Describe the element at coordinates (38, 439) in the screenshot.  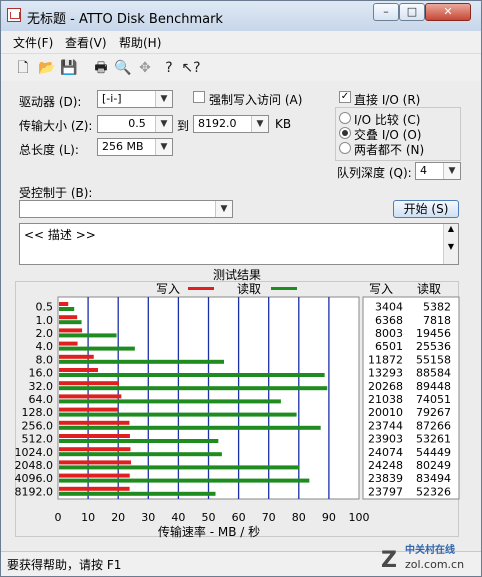
I see `category-label: 512.0` at that location.